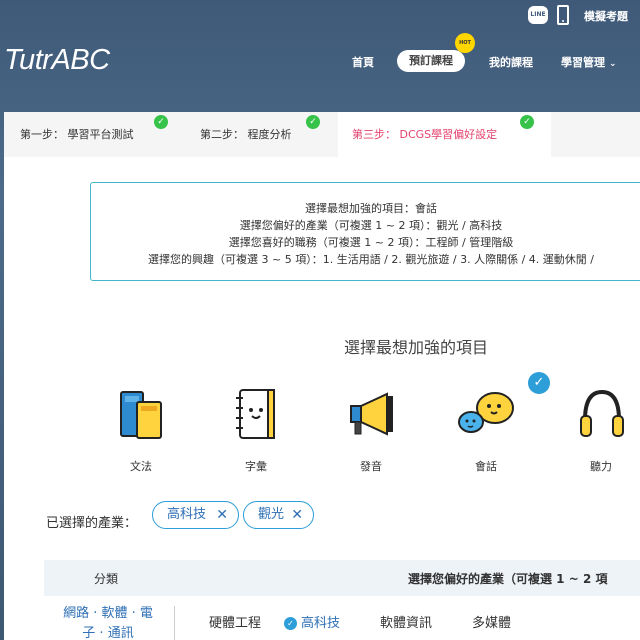 Image resolution: width=640 pixels, height=640 pixels. What do you see at coordinates (57, 60) in the screenshot?
I see `tutorabc-logo: TutrABC` at bounding box center [57, 60].